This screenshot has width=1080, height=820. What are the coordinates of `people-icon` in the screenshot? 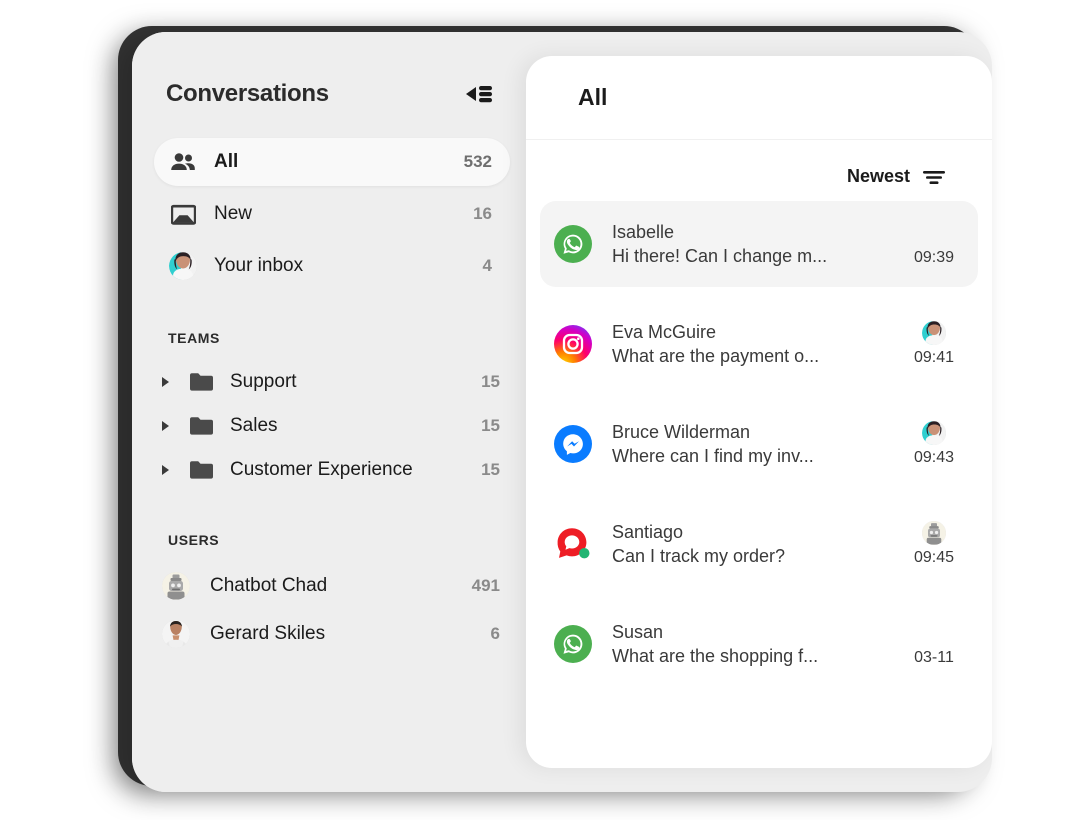 It's located at (183, 162).